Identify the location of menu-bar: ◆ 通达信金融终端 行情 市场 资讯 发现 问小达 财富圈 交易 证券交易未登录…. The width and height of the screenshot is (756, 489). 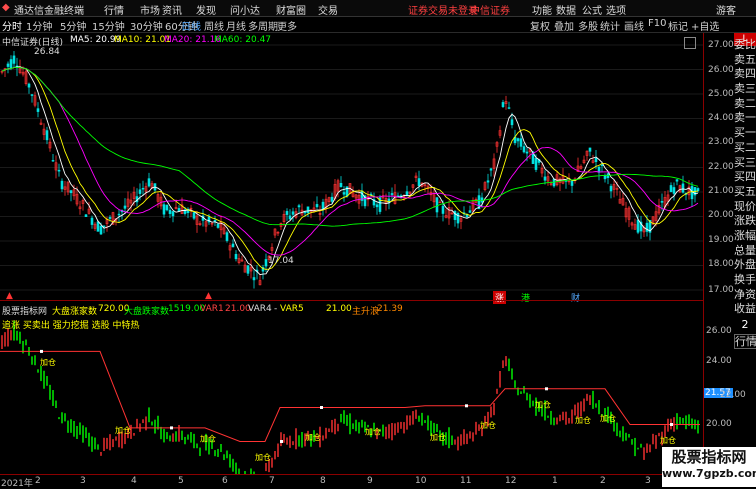
(378, 8).